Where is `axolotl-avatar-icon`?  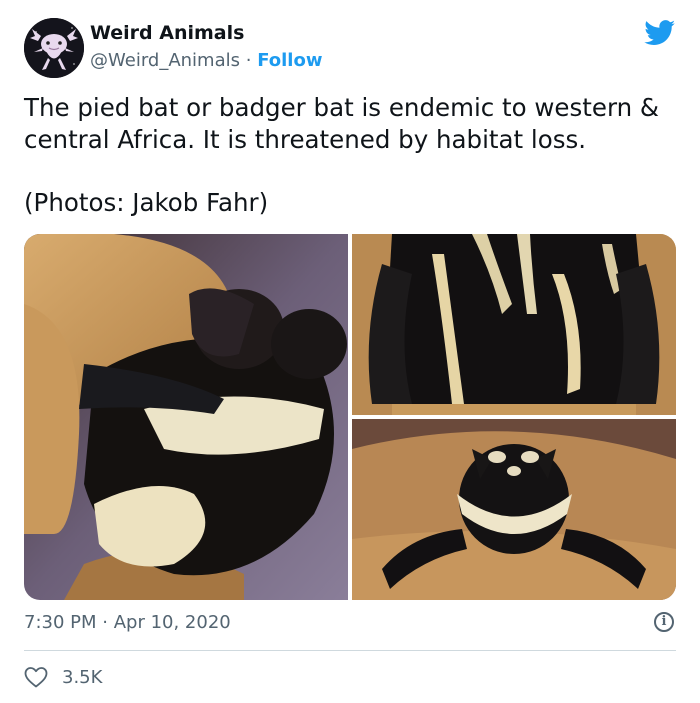
axolotl-avatar-icon is located at coordinates (54, 48).